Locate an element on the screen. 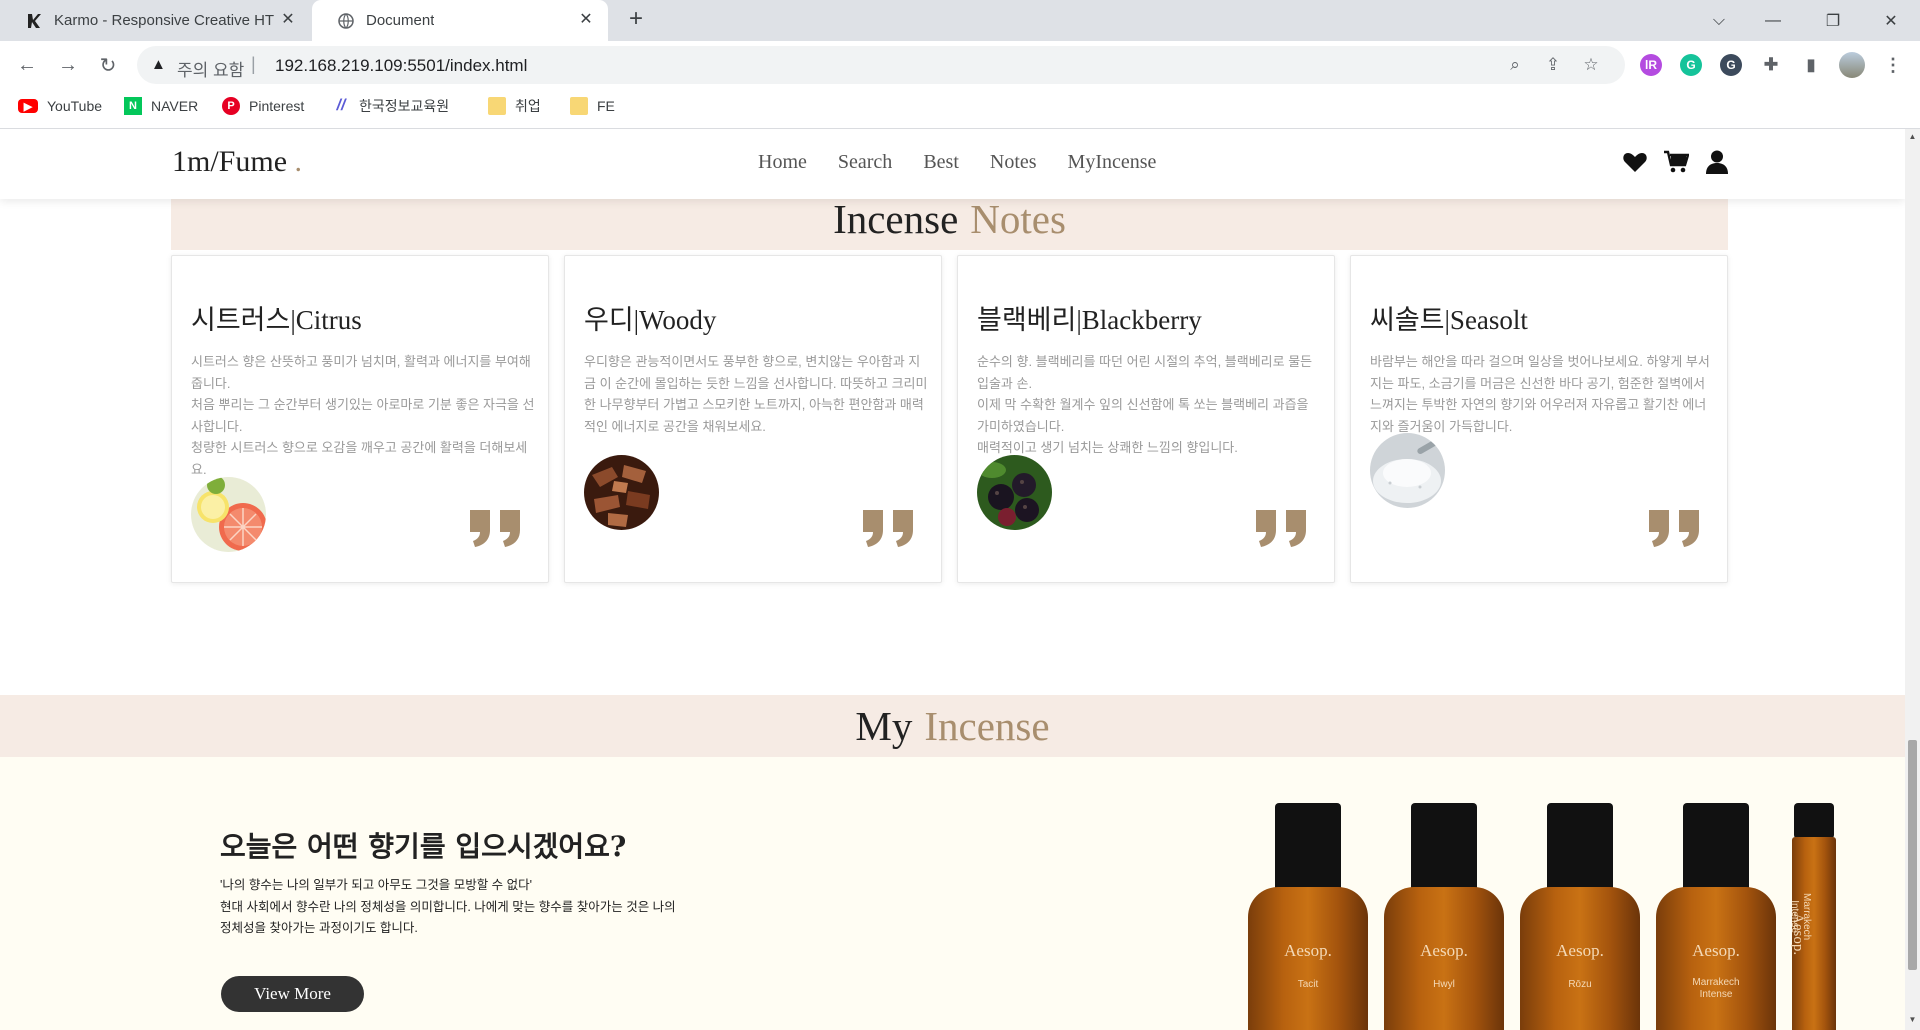 This screenshot has width=1920, height=1030. menu-kebab-icon: ⋮ is located at coordinates (1893, 65).